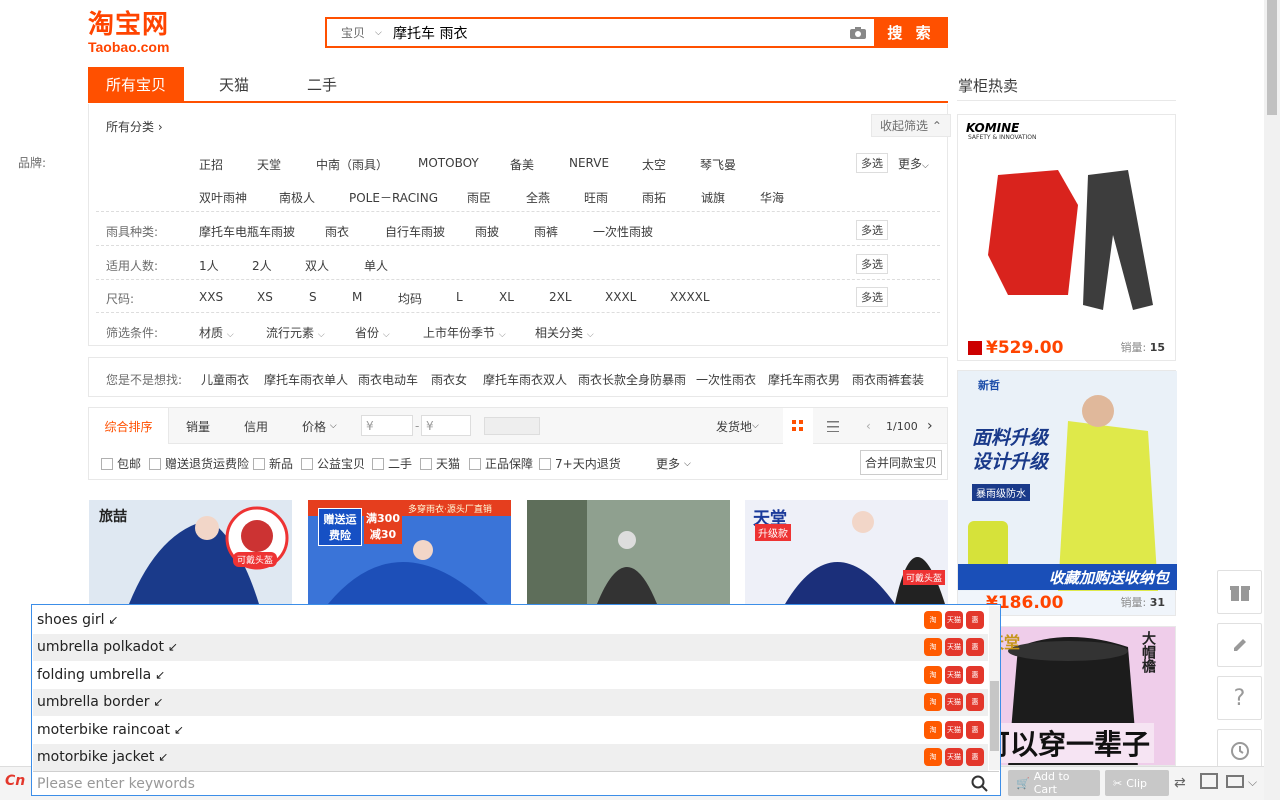 The width and height of the screenshot is (1280, 800). What do you see at coordinates (538, 197) in the screenshot?
I see `brand-item: 全燕` at bounding box center [538, 197].